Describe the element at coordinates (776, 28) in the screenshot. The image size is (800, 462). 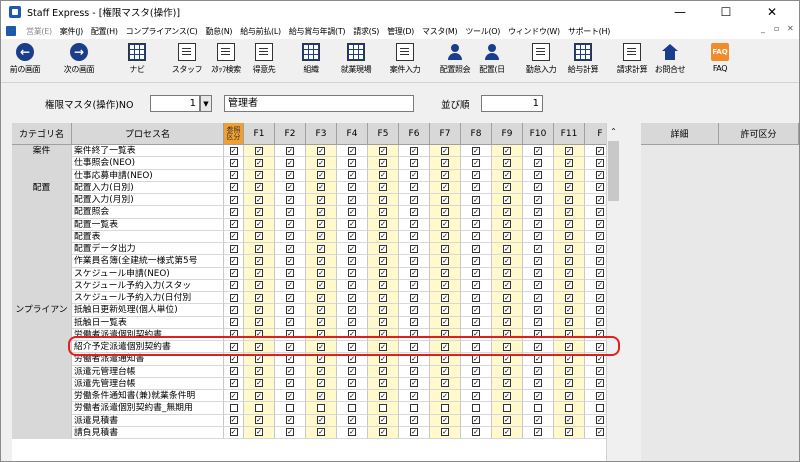
I see `mdi-control-button: ▫` at that location.